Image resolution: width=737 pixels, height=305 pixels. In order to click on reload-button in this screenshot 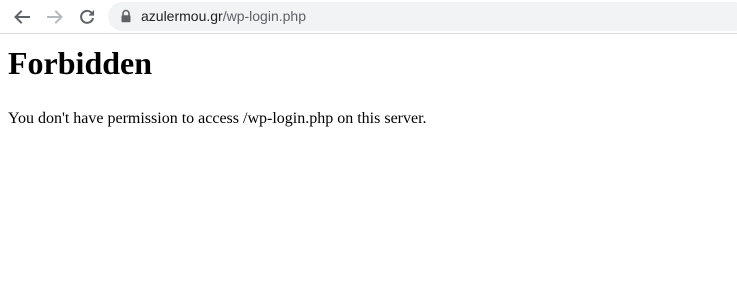, I will do `click(87, 17)`.